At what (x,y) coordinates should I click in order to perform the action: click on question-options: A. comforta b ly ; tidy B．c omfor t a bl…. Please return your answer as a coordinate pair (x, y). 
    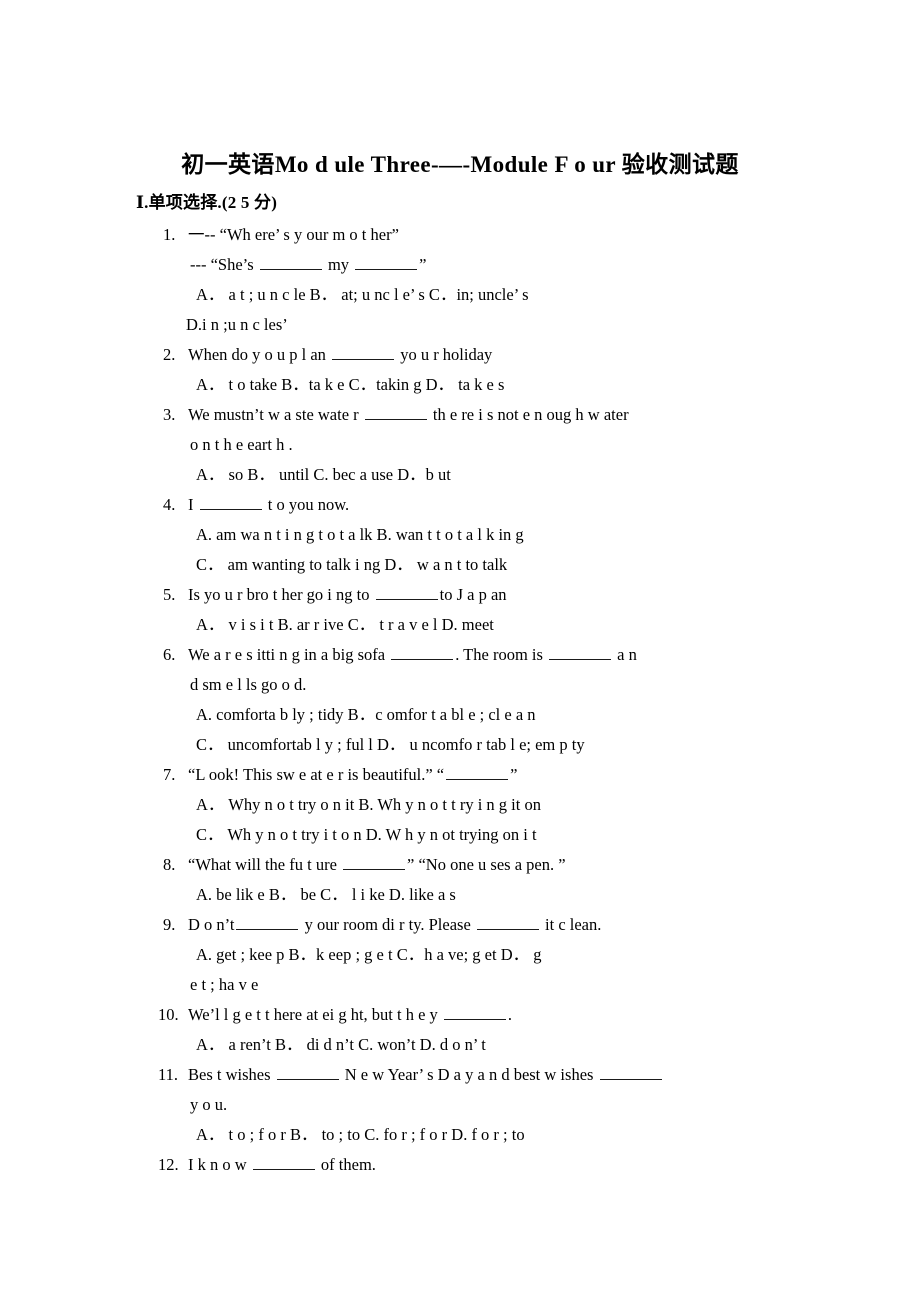
    Looking at the image, I should click on (366, 714).